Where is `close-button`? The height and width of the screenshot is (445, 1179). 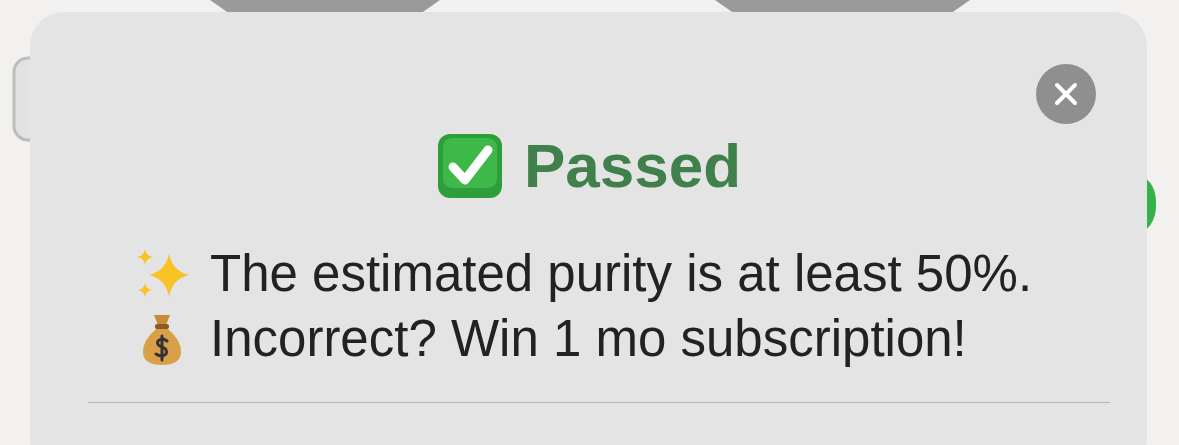 close-button is located at coordinates (1066, 94).